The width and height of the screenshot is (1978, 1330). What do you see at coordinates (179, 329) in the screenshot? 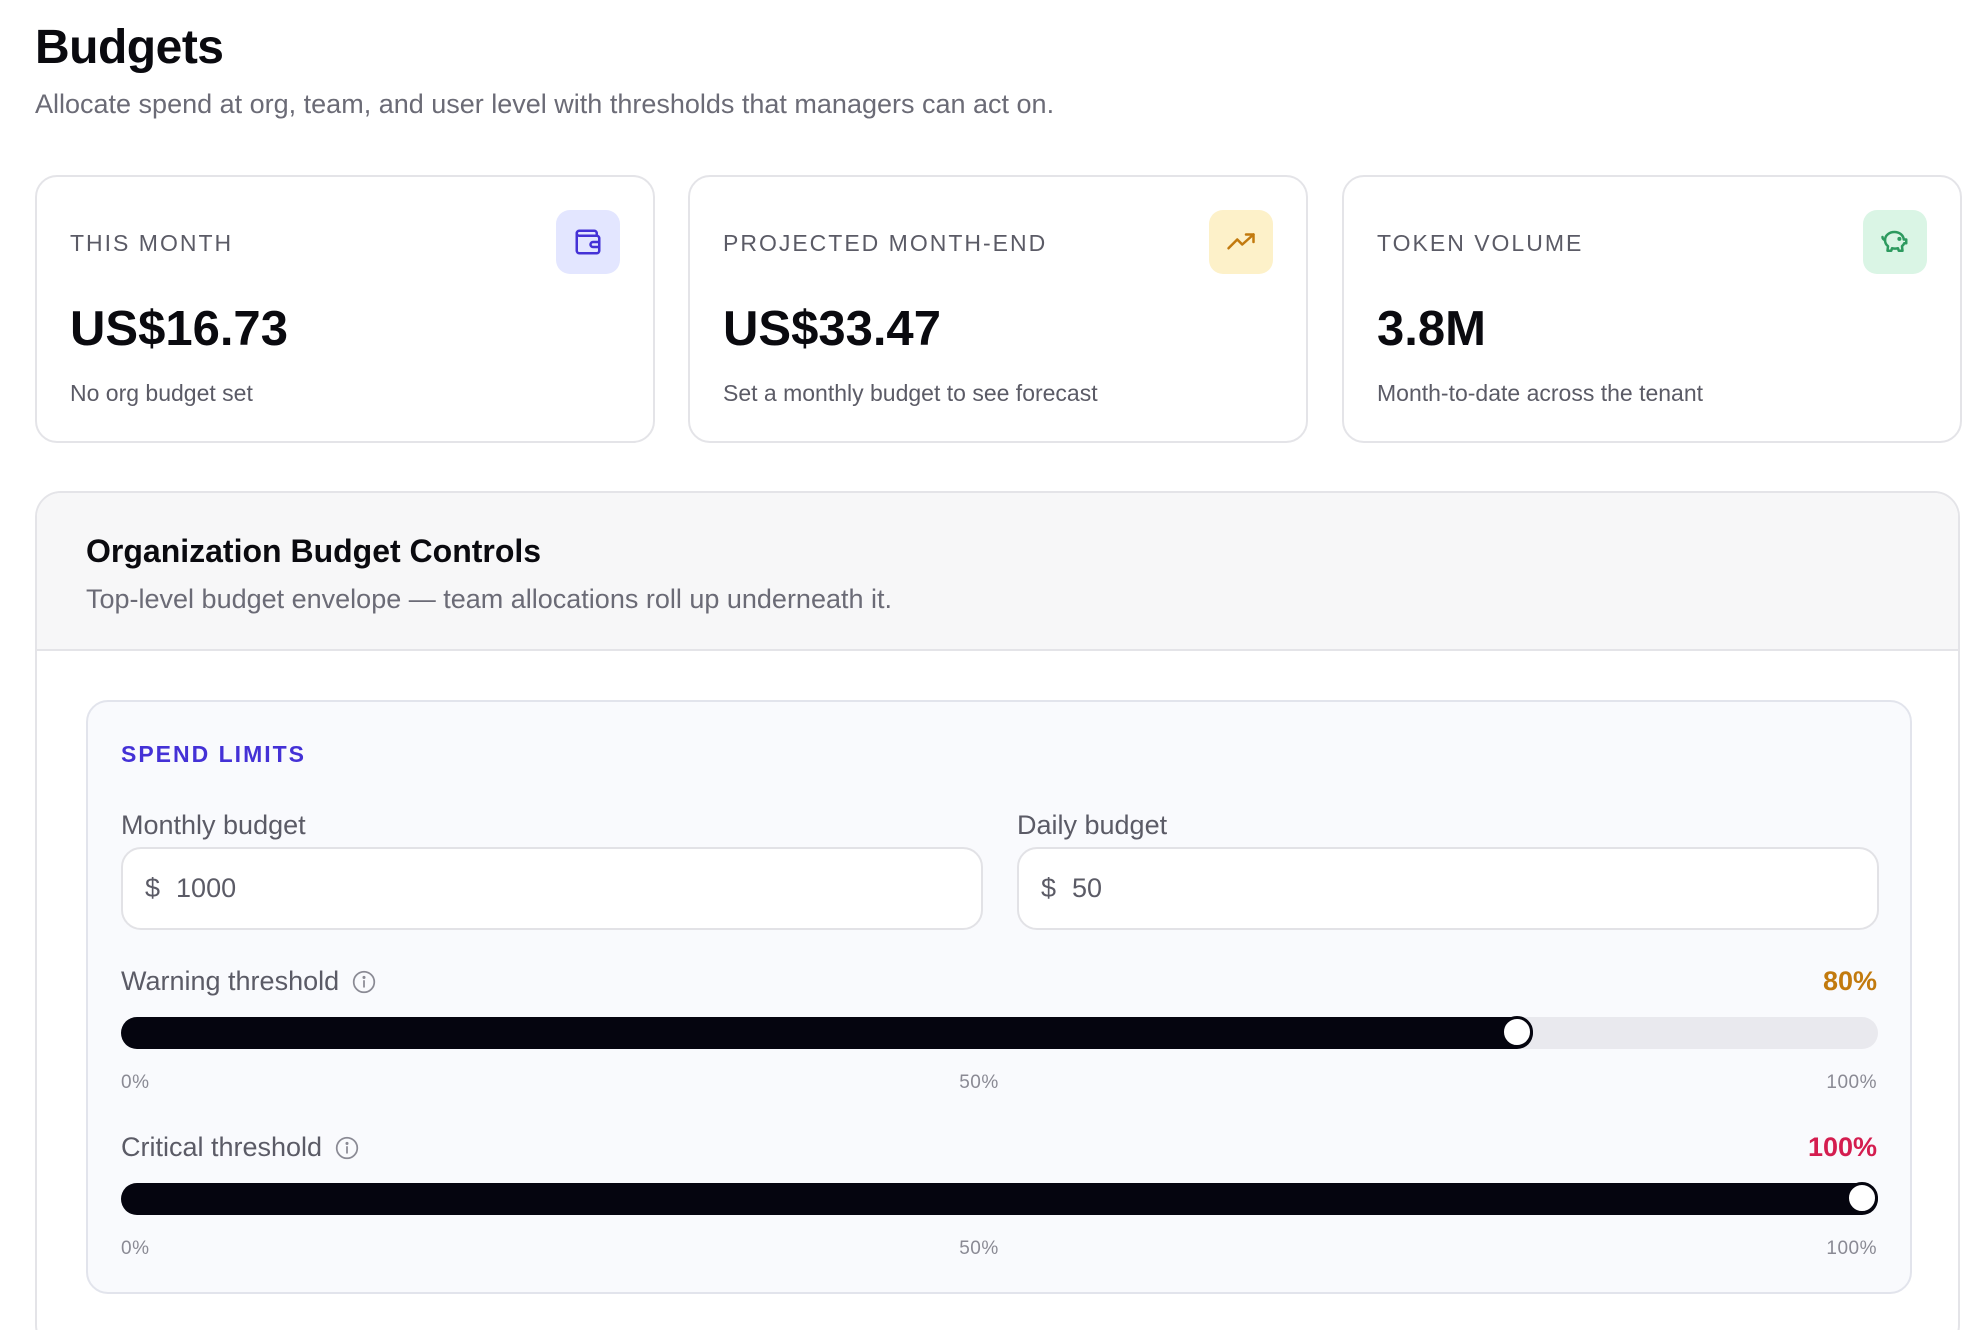
I see `stat-value: US$16.73` at bounding box center [179, 329].